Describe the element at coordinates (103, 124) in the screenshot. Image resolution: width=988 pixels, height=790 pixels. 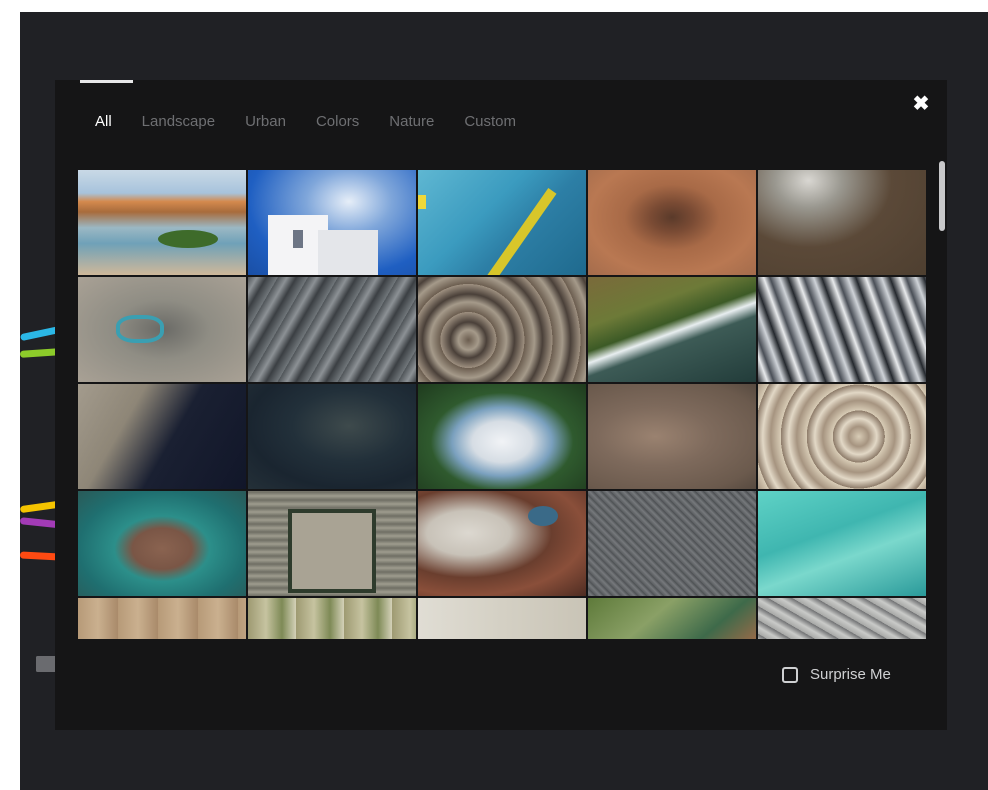
I see `tab-all: All` at that location.